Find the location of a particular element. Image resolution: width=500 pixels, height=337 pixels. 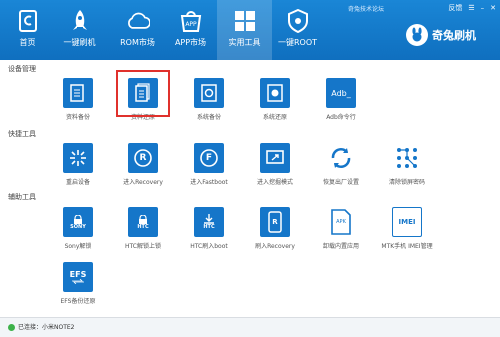

nav-utility-tools: 实用工具 is located at coordinates (244, 30).